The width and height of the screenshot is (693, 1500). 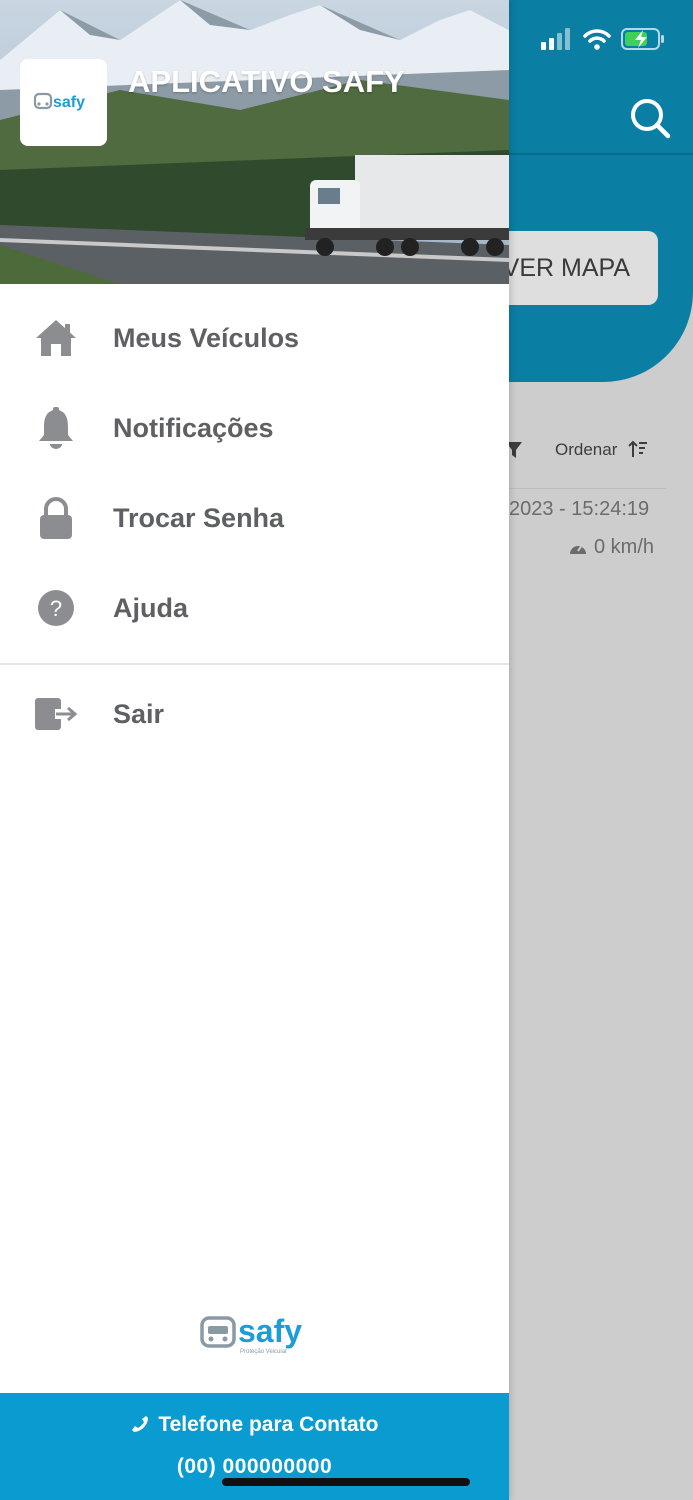 I want to click on contact-label-text: Telefone para Contato, so click(x=268, y=1424).